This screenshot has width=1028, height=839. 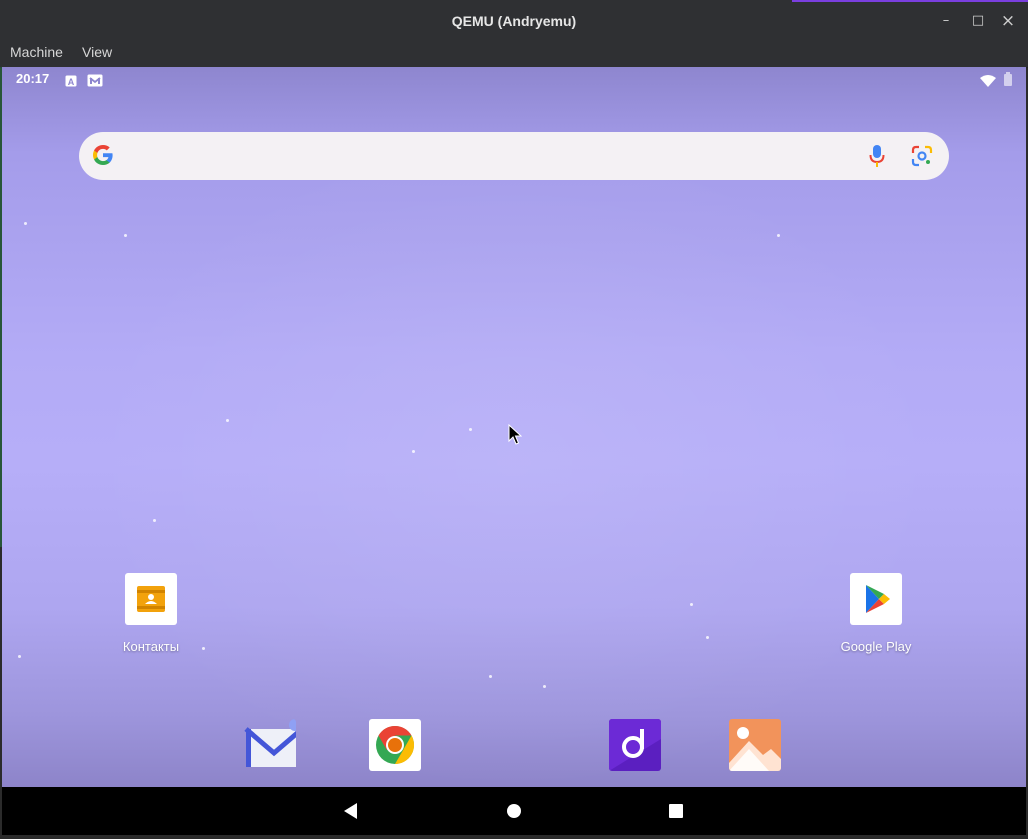 I want to click on menu-view: View, so click(x=97, y=52).